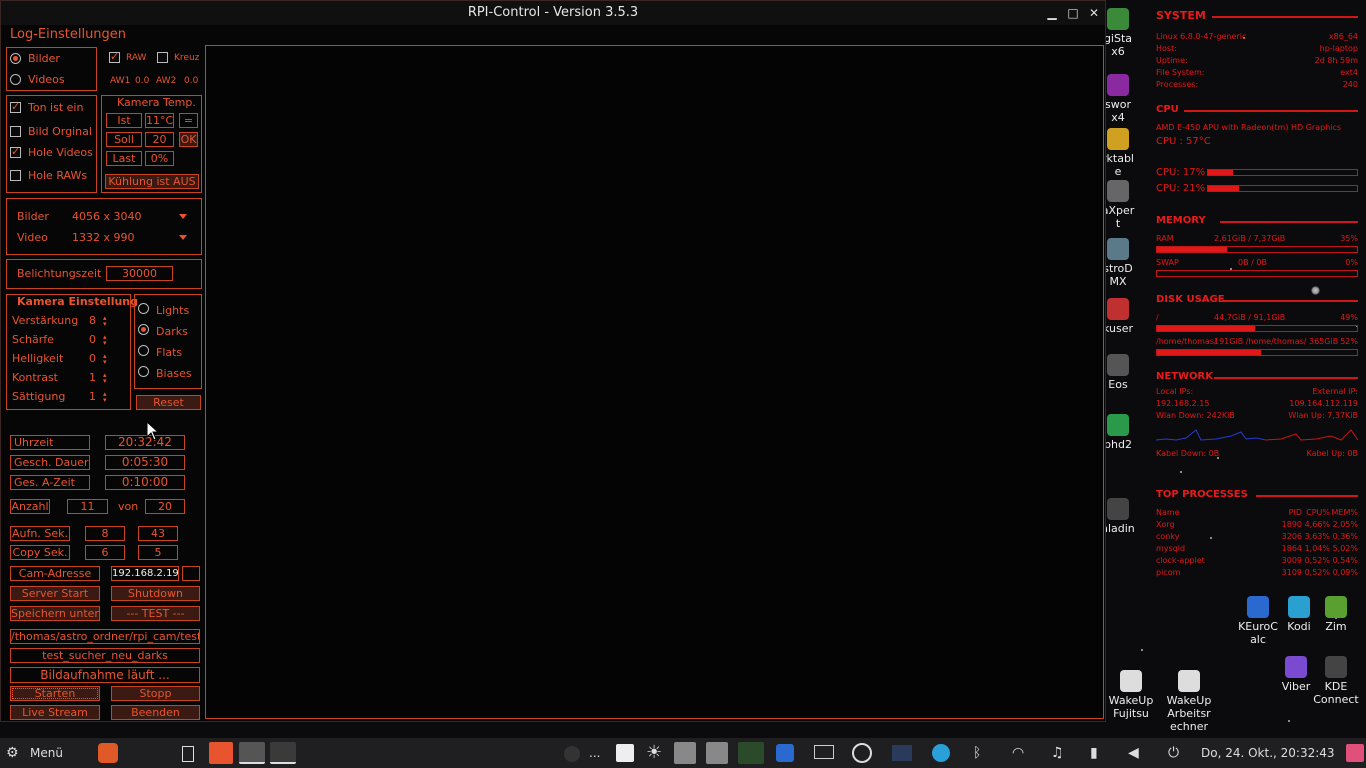 The width and height of the screenshot is (1366, 768). Describe the element at coordinates (941, 753) in the screenshot. I see `telegram-icon` at that location.